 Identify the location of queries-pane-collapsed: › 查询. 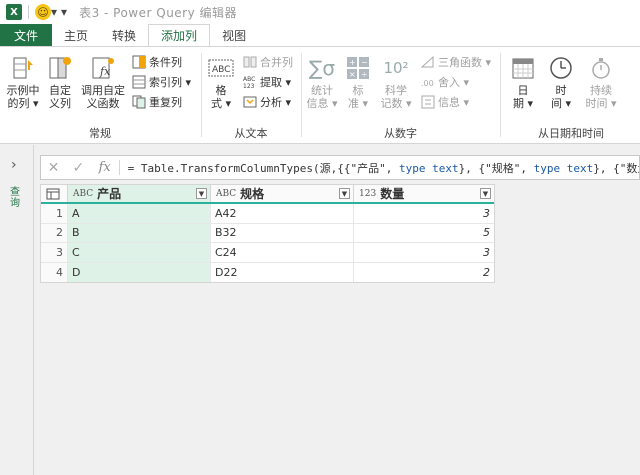
(17, 310).